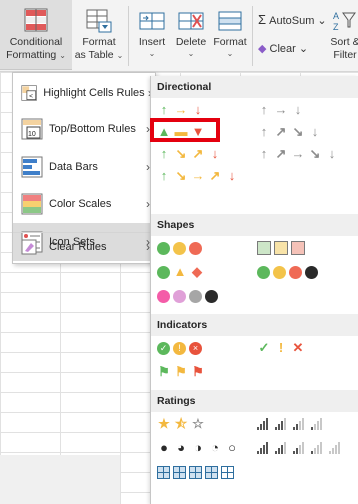  What do you see at coordinates (287, 272) in the screenshot?
I see `iconset-4-traffic-lights` at bounding box center [287, 272].